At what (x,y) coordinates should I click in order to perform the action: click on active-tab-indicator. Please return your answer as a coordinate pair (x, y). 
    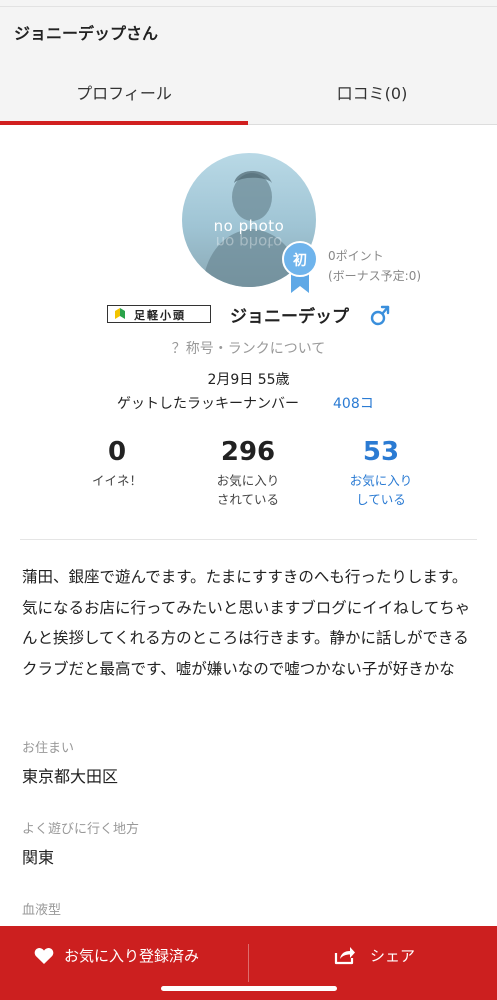
    Looking at the image, I should click on (124, 123).